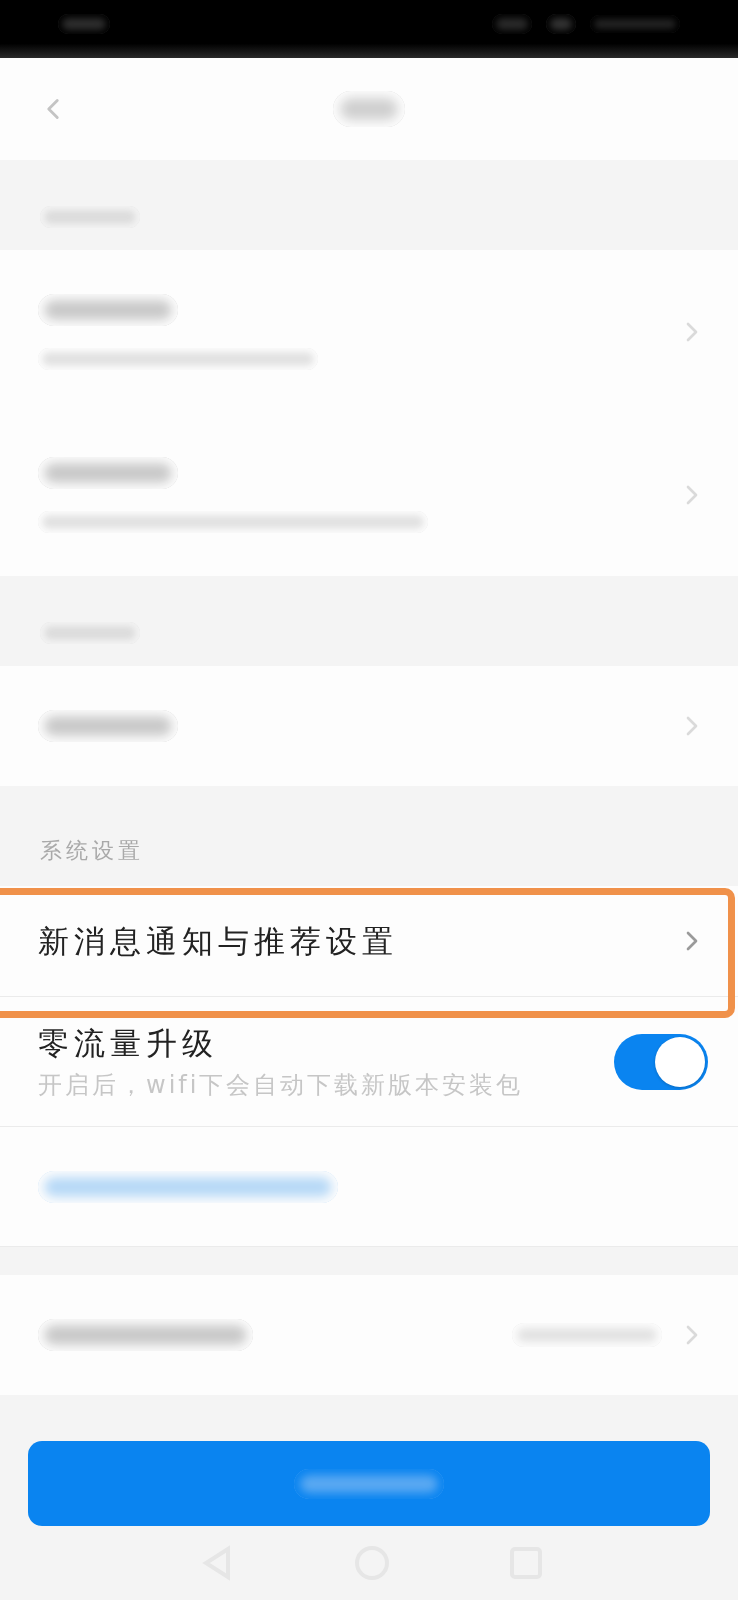  I want to click on settings-row: 新消息通知与推荐设置, so click(369, 941).